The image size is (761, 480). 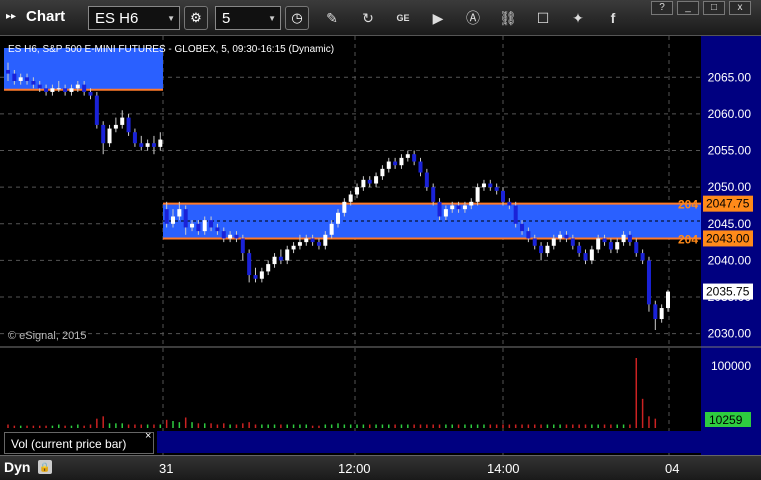 What do you see at coordinates (47, 336) in the screenshot?
I see `copyright: © eSignal, 2015` at bounding box center [47, 336].